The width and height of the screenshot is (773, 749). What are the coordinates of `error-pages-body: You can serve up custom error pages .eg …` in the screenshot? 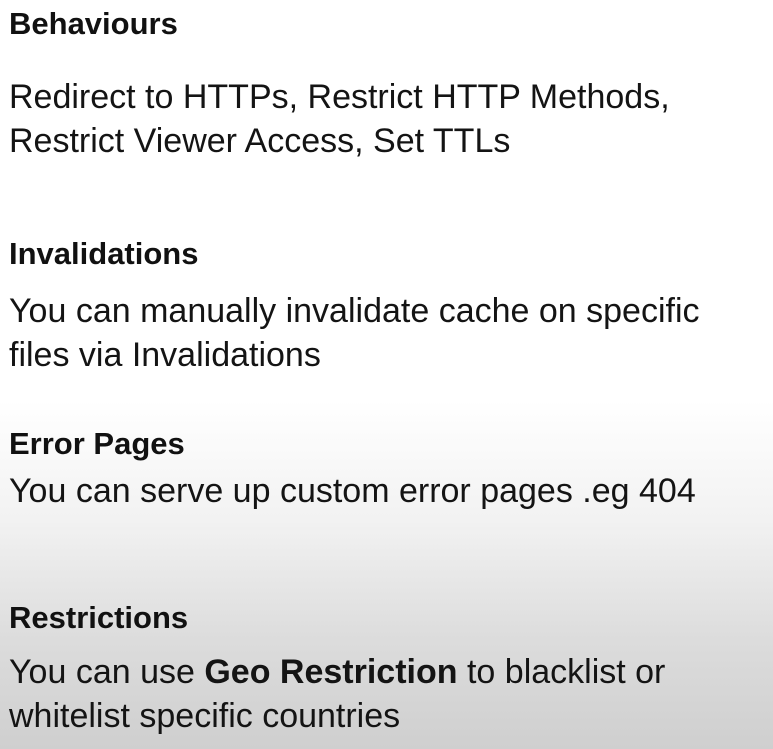 It's located at (352, 491).